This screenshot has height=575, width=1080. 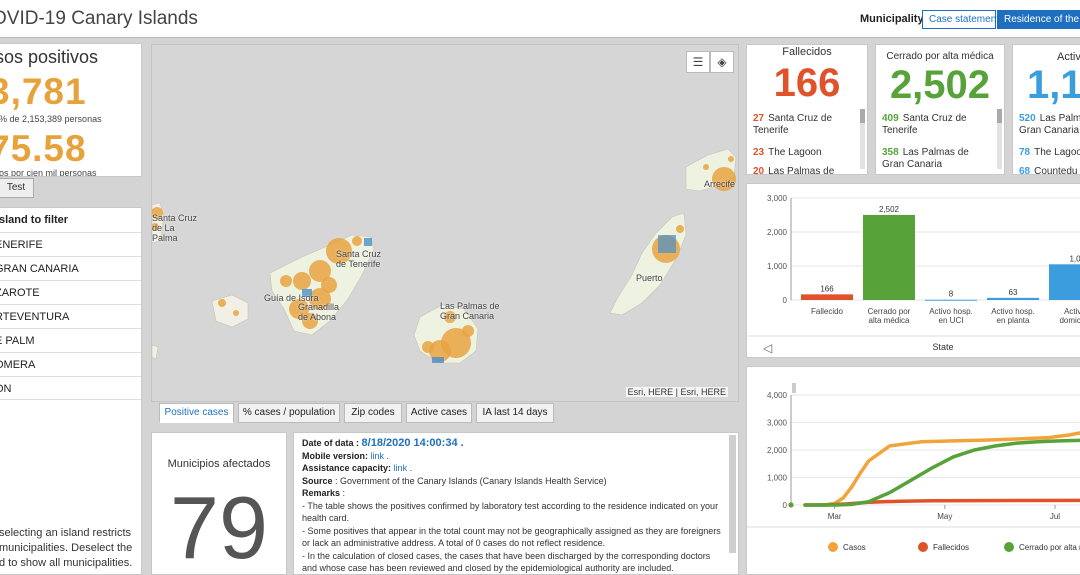 I want to click on closed-scroll-thumb, so click(x=999, y=116).